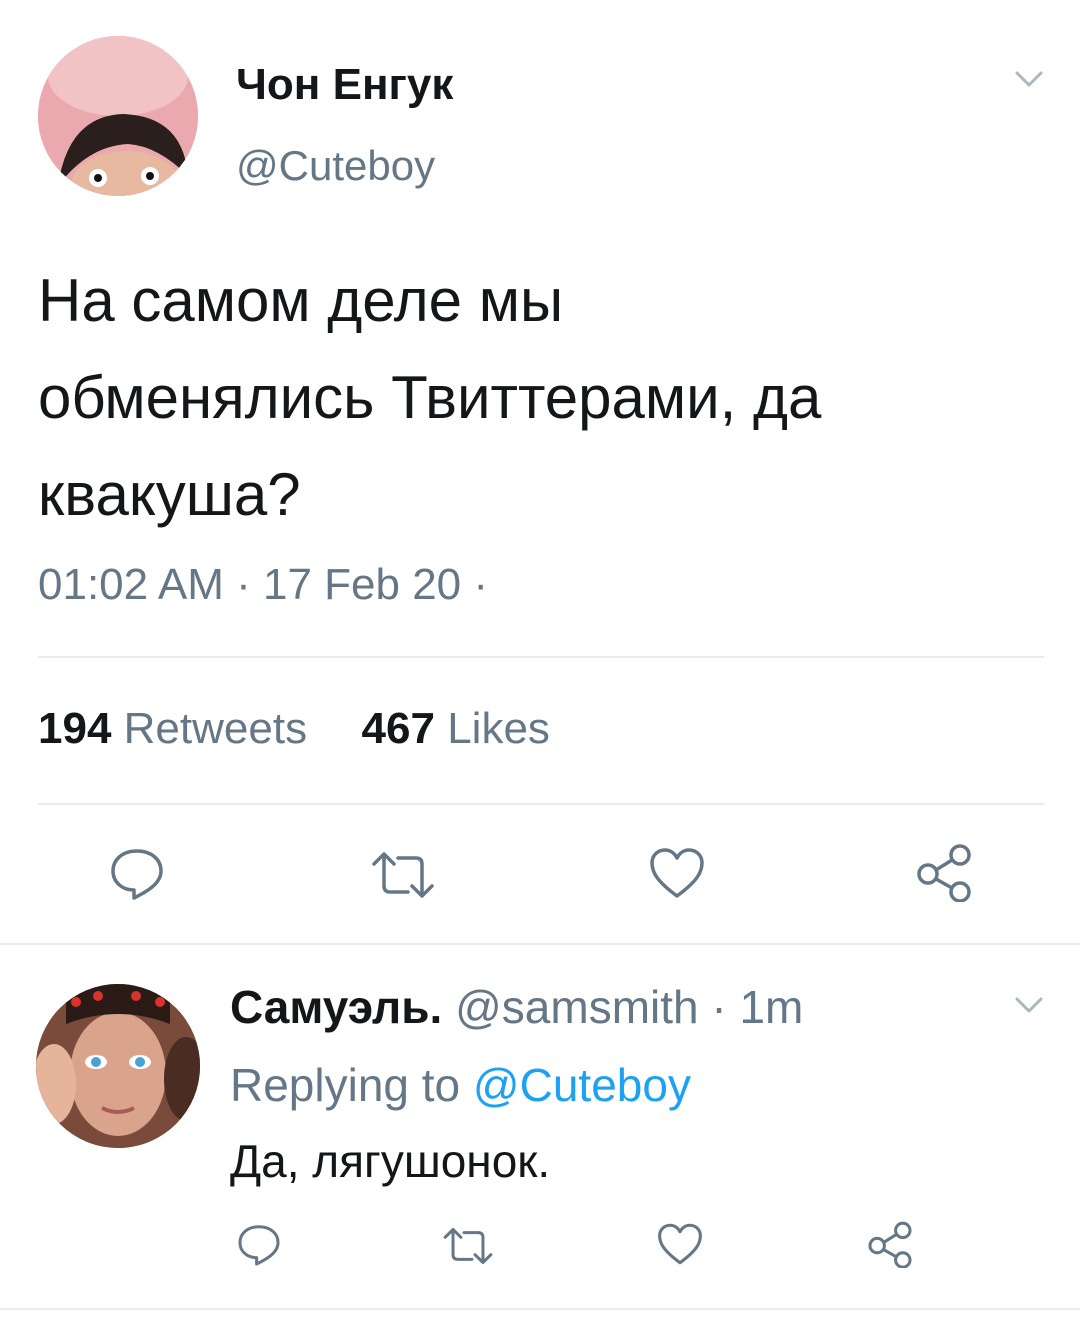  I want to click on reply-header: Самуэль. @samsmith · 1m, so click(516, 1007).